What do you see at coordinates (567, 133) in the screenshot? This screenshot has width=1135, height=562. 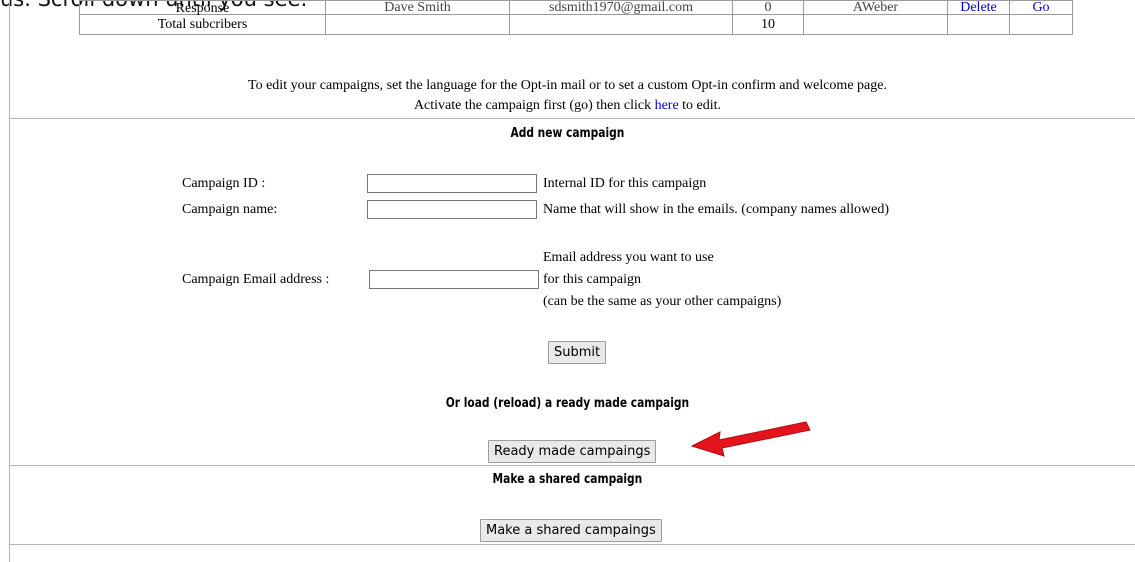 I see `add-campaign-heading: Add new campaign` at bounding box center [567, 133].